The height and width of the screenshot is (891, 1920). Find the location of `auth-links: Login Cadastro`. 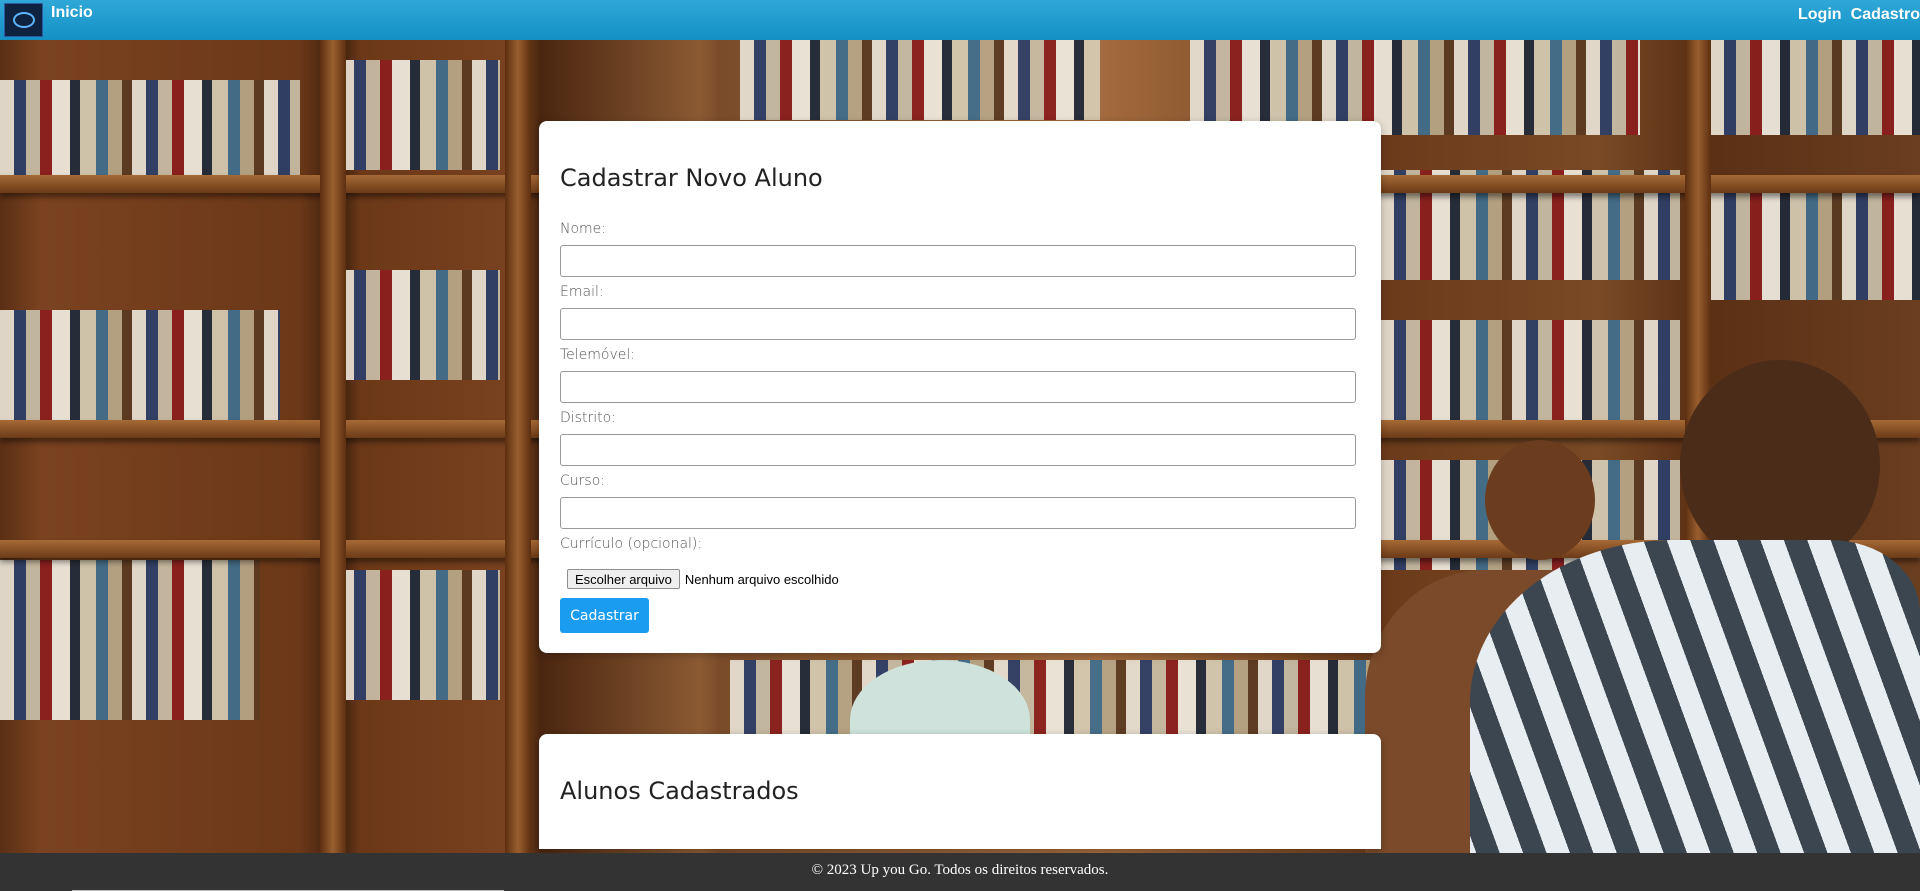

auth-links: Login Cadastro is located at coordinates (1857, 14).